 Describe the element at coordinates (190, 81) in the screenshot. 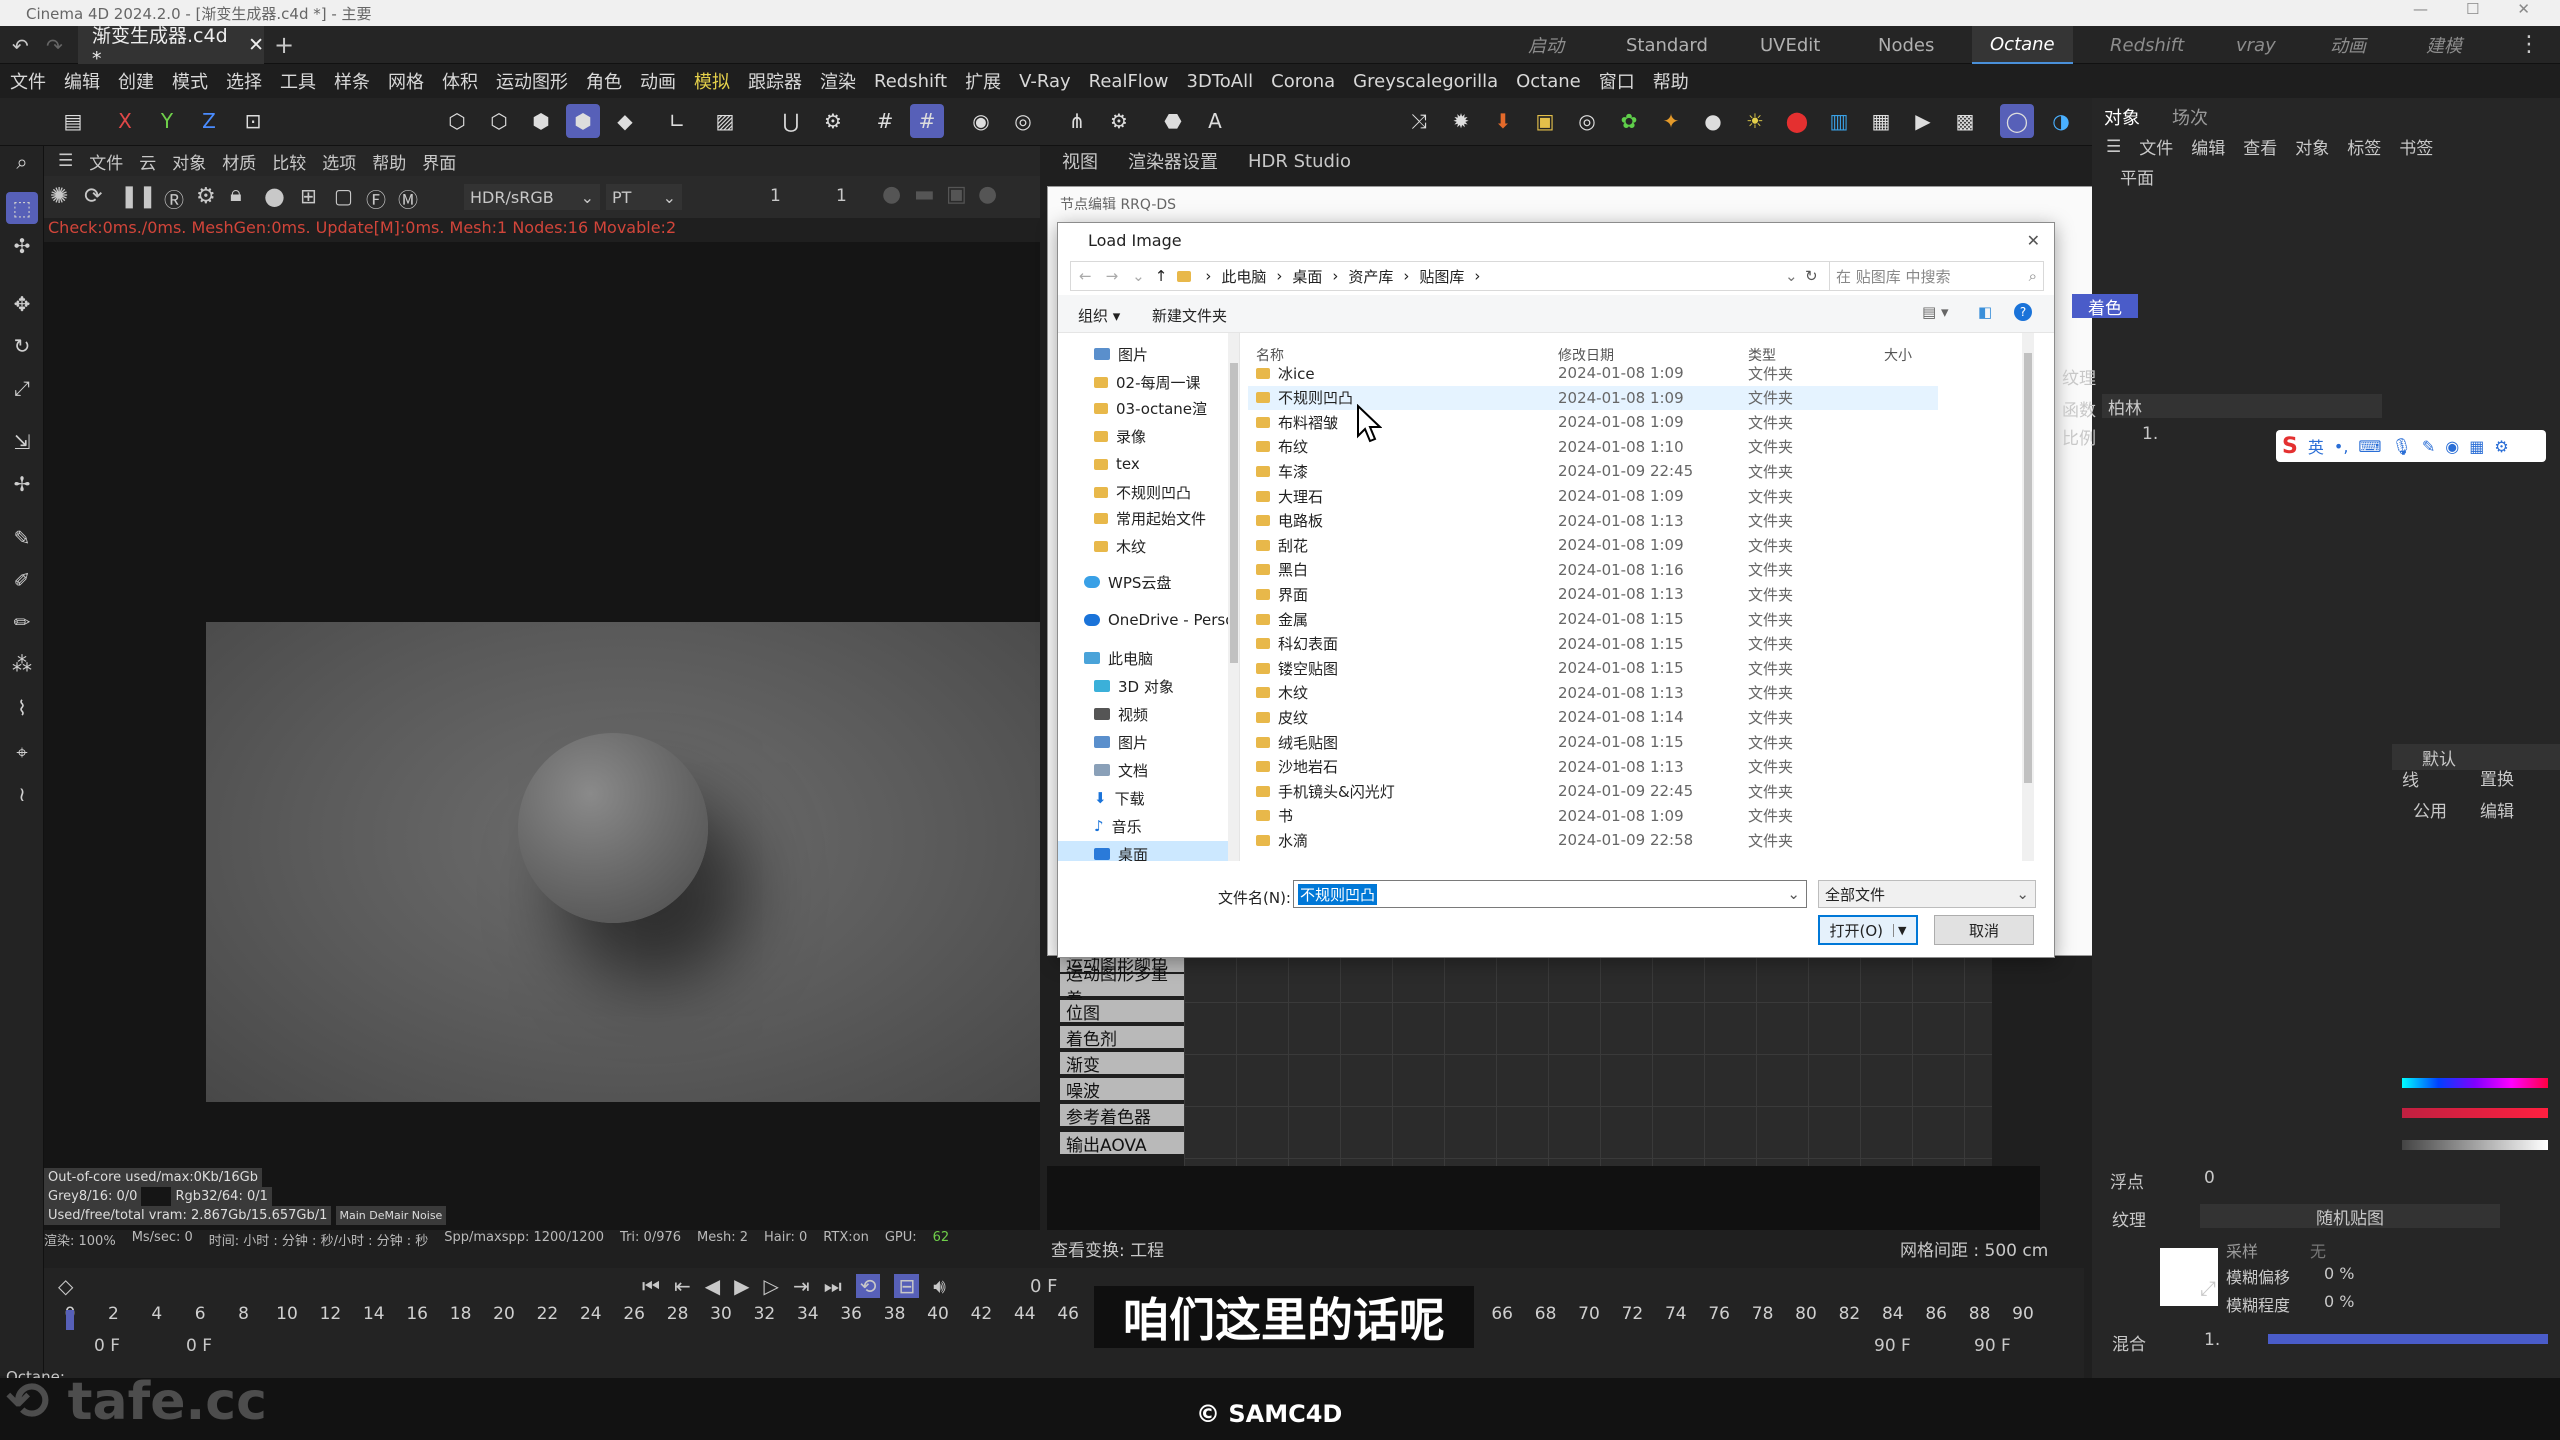

I see `menu-mode: 模式` at that location.